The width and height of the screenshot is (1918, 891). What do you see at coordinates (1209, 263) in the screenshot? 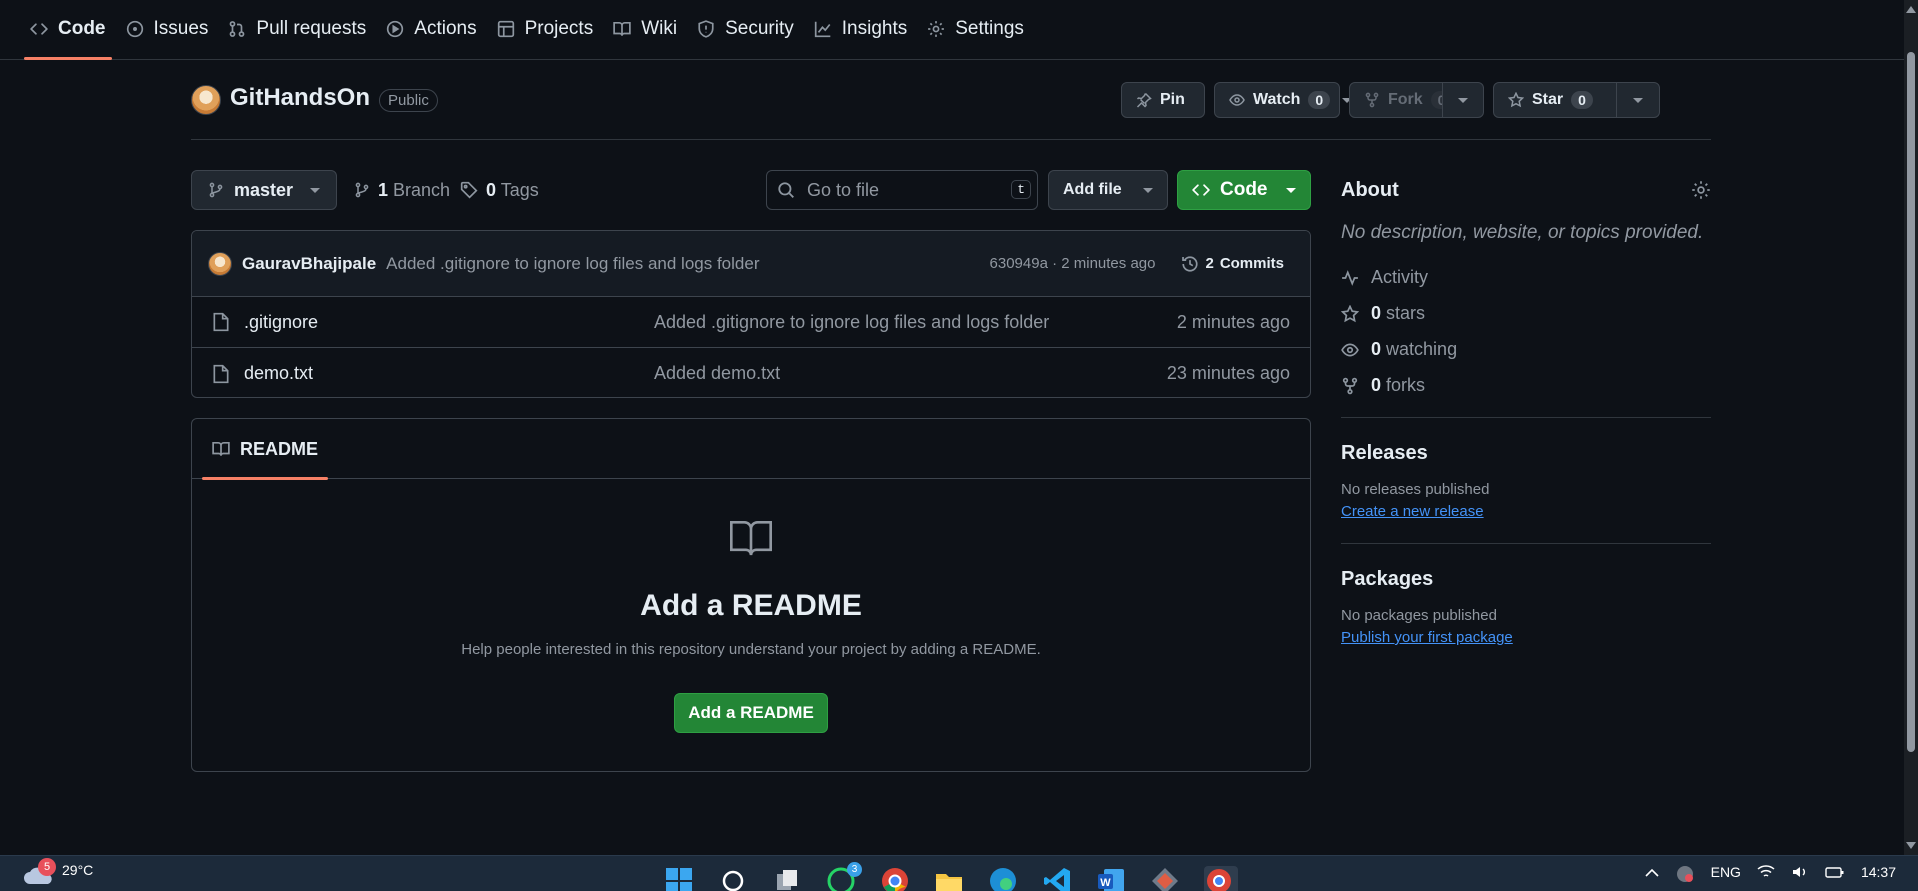
I see `commits-count: 2` at bounding box center [1209, 263].